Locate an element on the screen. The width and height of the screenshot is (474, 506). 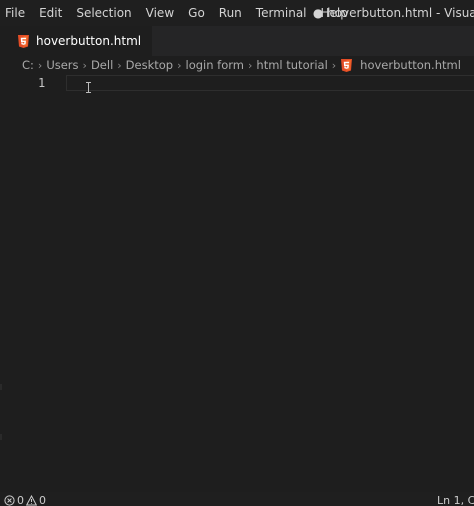
cursor-position: Ln 1, Co is located at coordinates (455, 499).